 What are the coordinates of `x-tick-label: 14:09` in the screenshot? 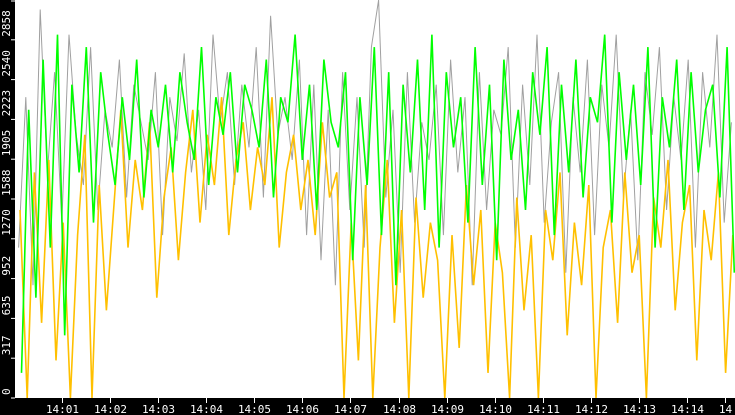 It's located at (447, 409).